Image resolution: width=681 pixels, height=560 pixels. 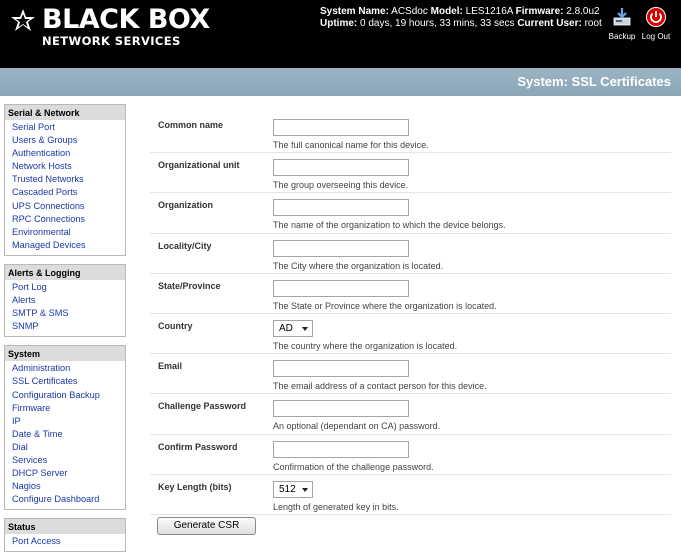 I want to click on brand-name: BLACK BOX, so click(x=126, y=19).